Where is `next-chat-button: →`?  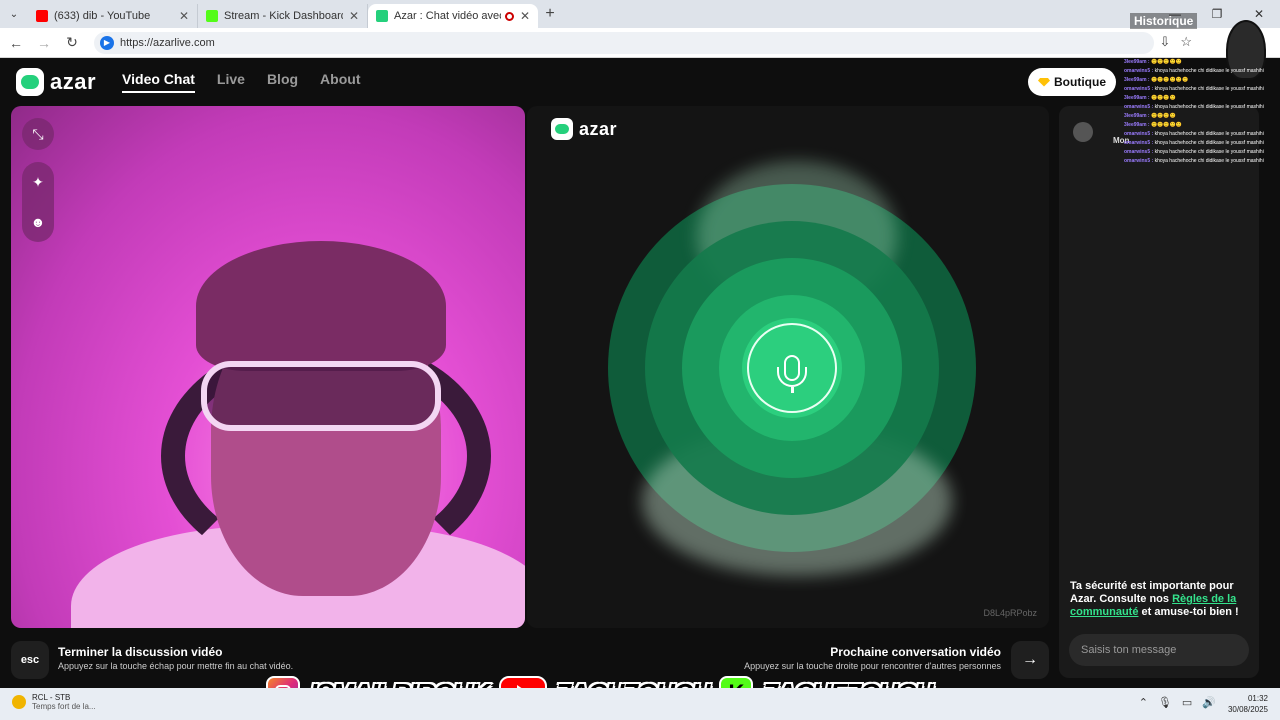 next-chat-button: → is located at coordinates (1030, 660).